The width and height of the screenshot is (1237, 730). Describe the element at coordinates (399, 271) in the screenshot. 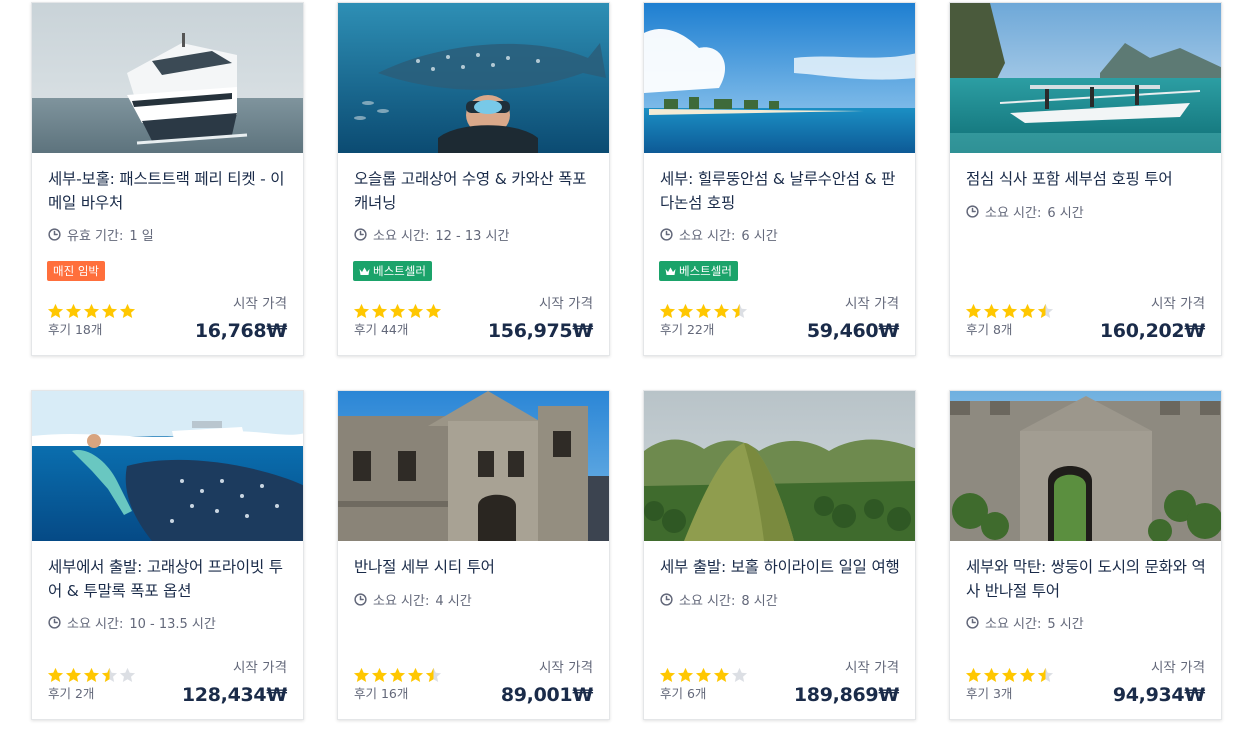

I see `badge-label: 베스트셀러` at that location.